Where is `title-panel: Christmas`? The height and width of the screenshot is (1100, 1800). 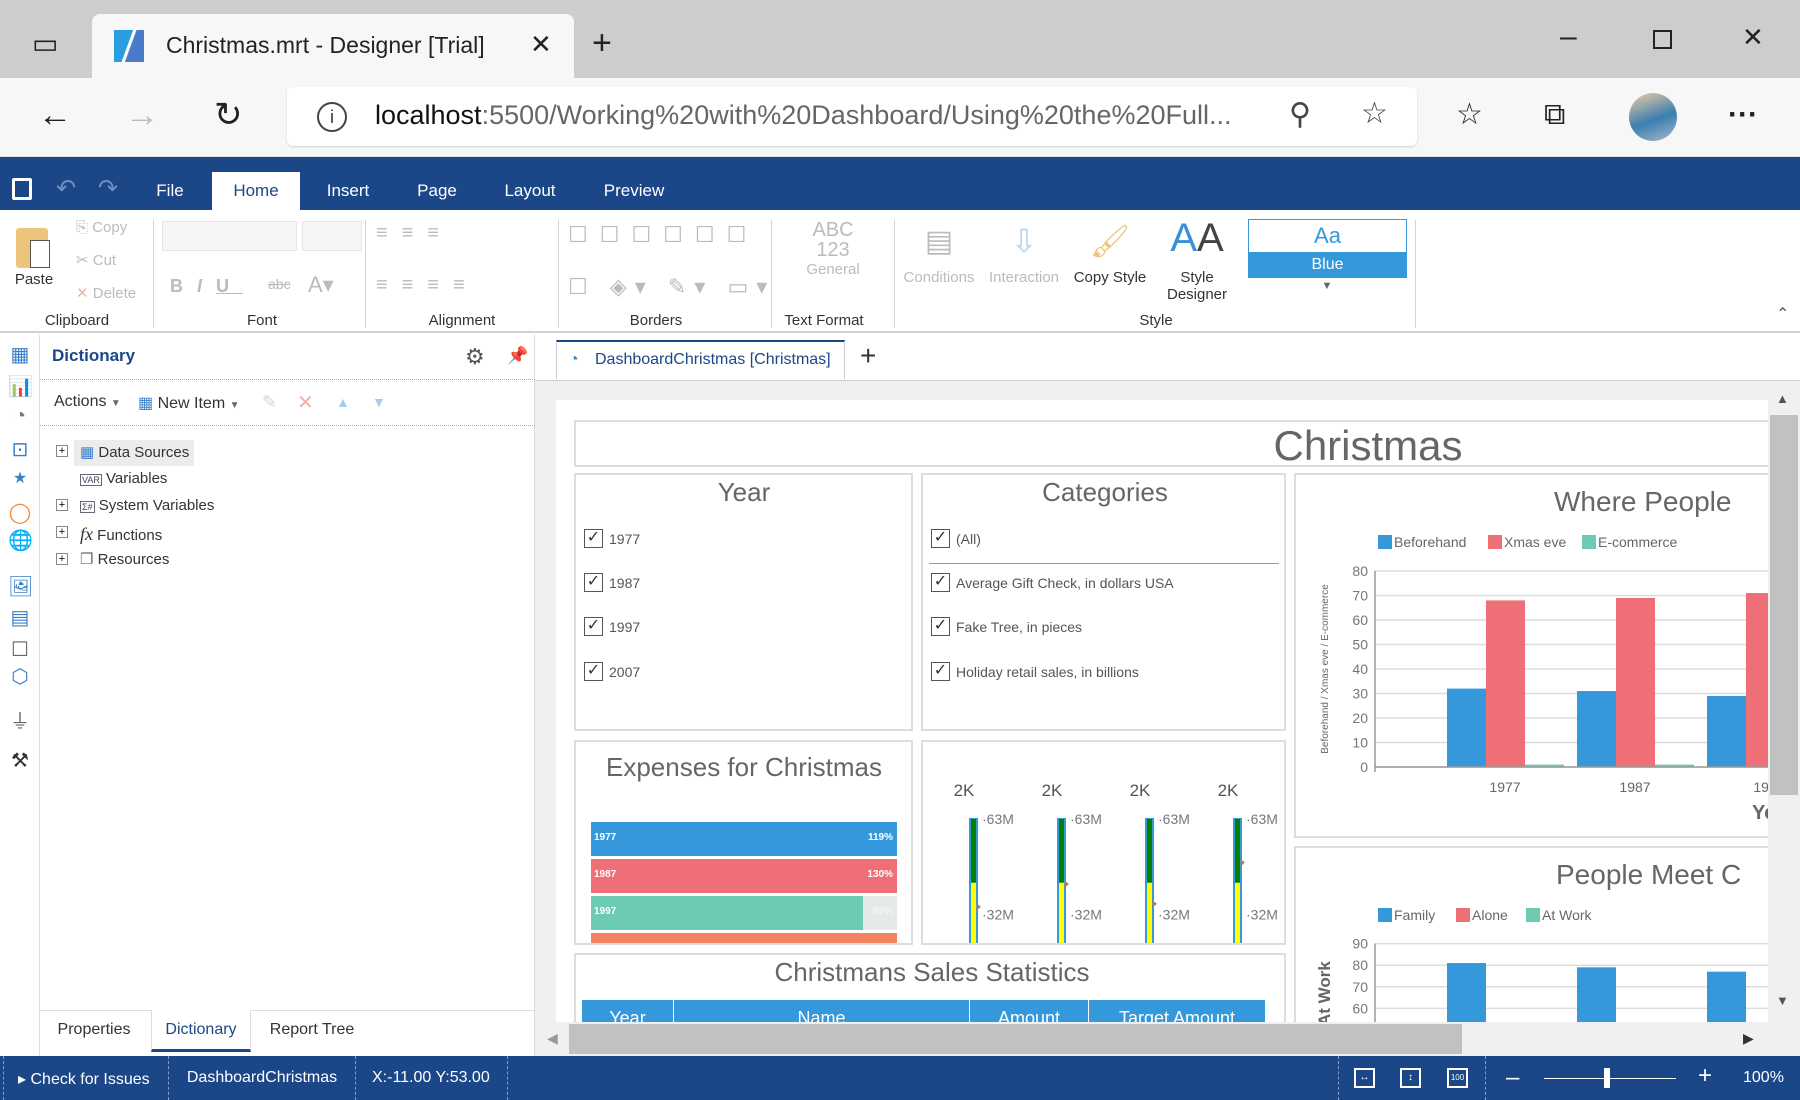 title-panel: Christmas is located at coordinates (1171, 443).